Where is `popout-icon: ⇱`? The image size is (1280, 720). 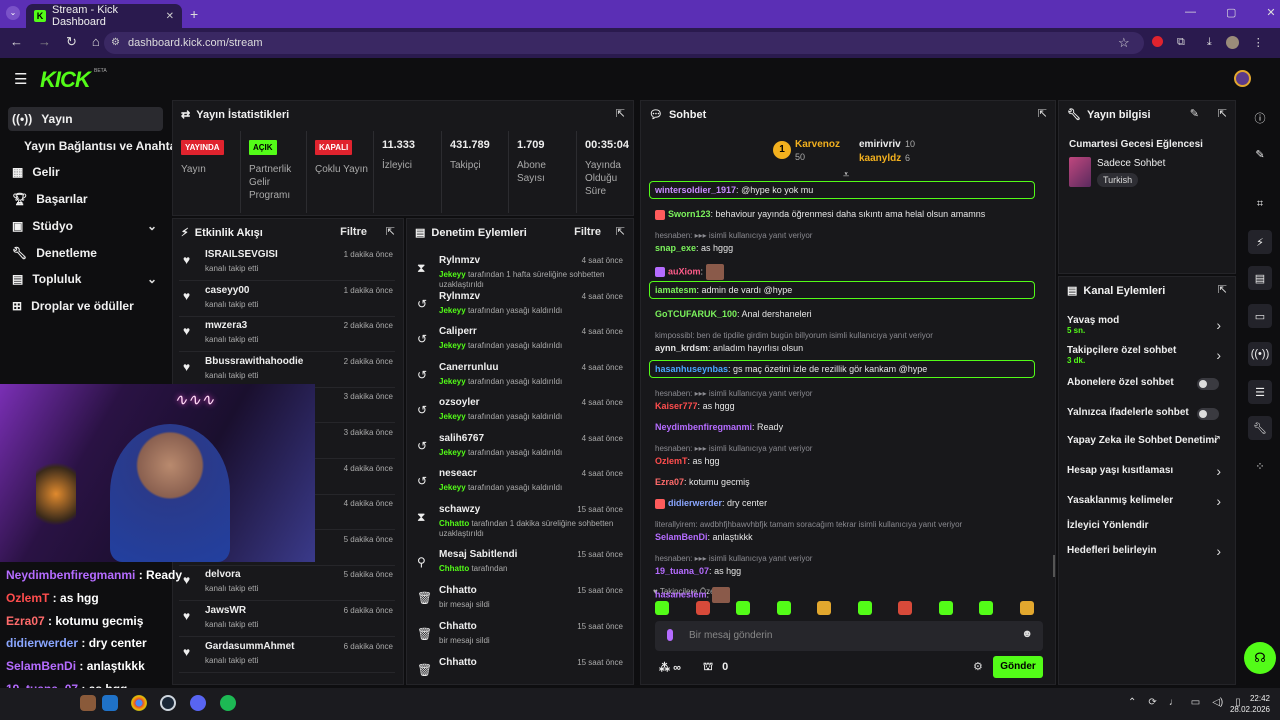 popout-icon: ⇱ is located at coordinates (1222, 113).